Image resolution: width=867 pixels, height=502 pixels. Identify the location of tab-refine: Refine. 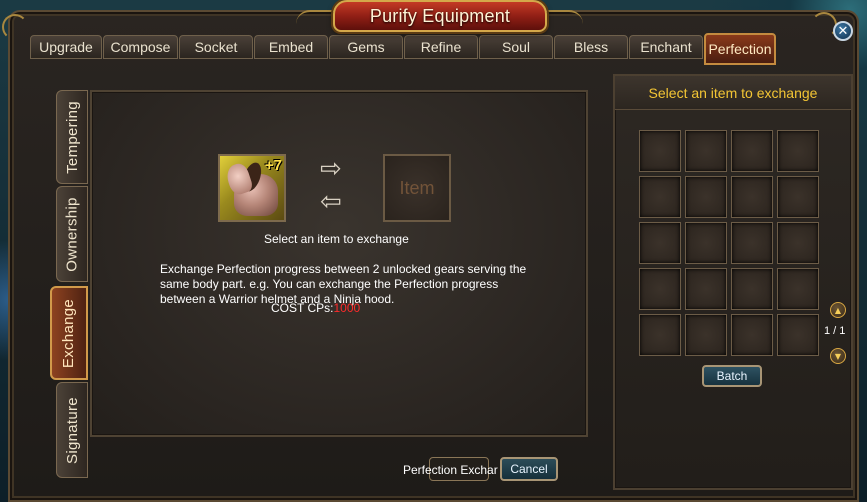
(441, 47).